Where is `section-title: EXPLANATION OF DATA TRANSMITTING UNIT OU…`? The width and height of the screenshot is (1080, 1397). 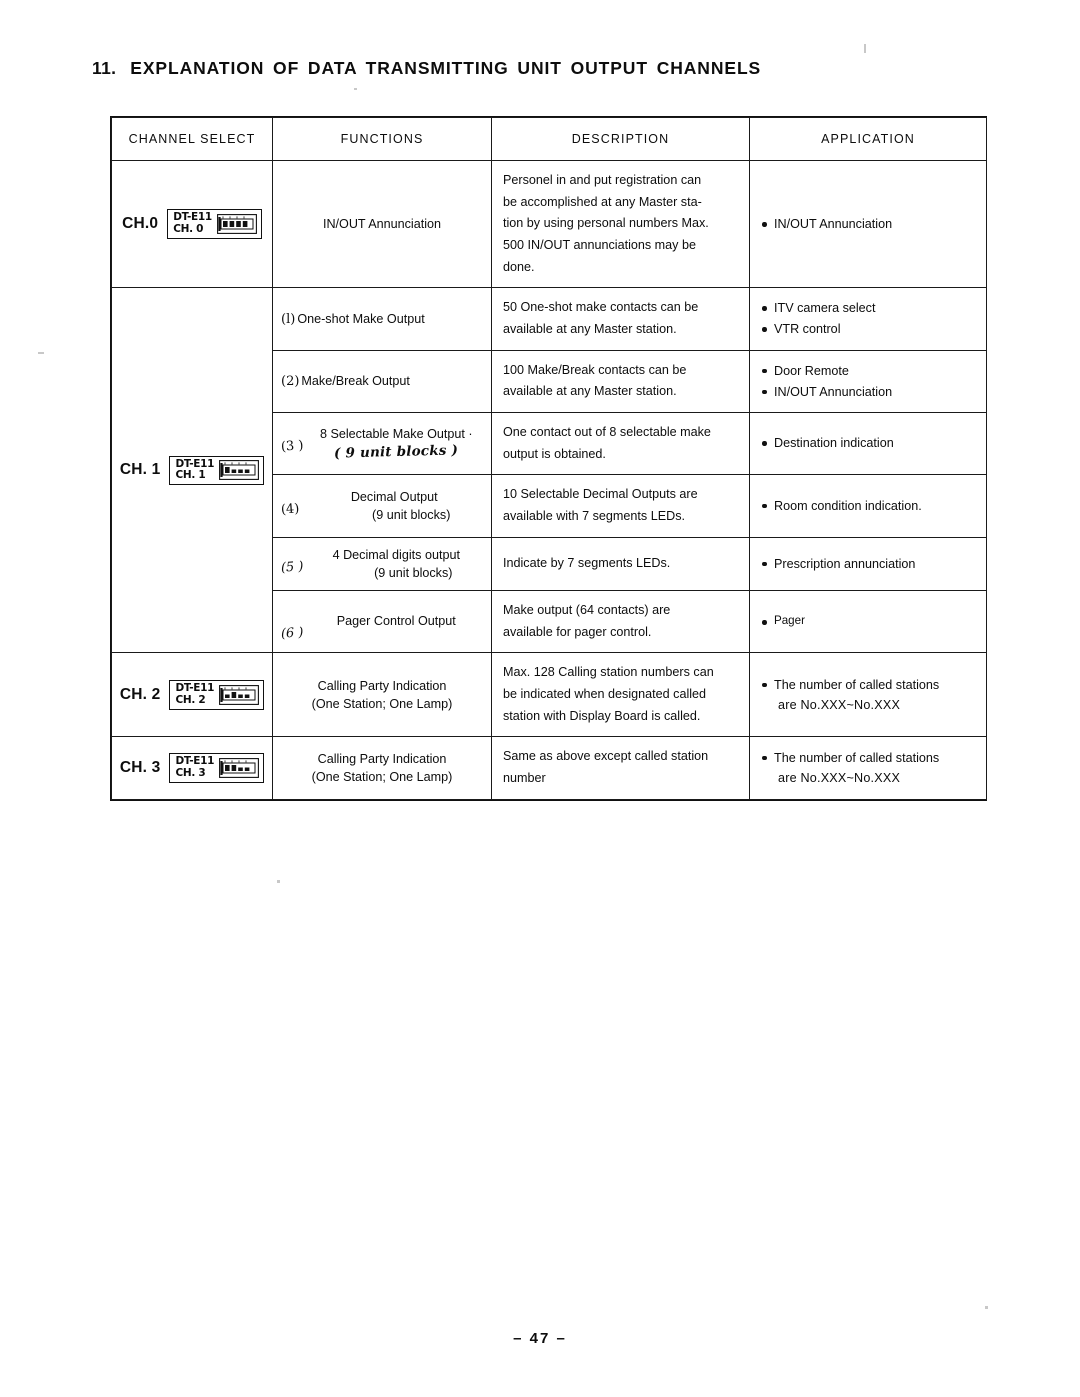 section-title: EXPLANATION OF DATA TRANSMITTING UNIT OU… is located at coordinates (446, 68).